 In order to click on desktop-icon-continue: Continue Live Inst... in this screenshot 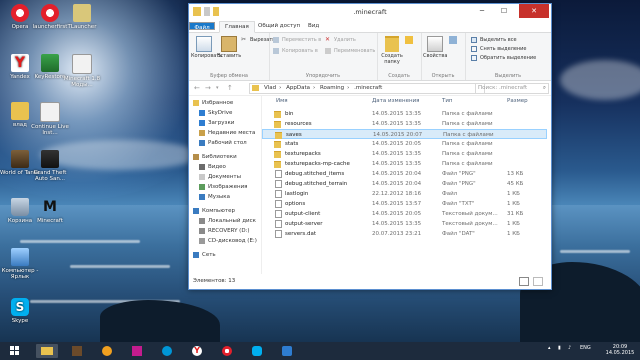, I will do `click(50, 119)`.